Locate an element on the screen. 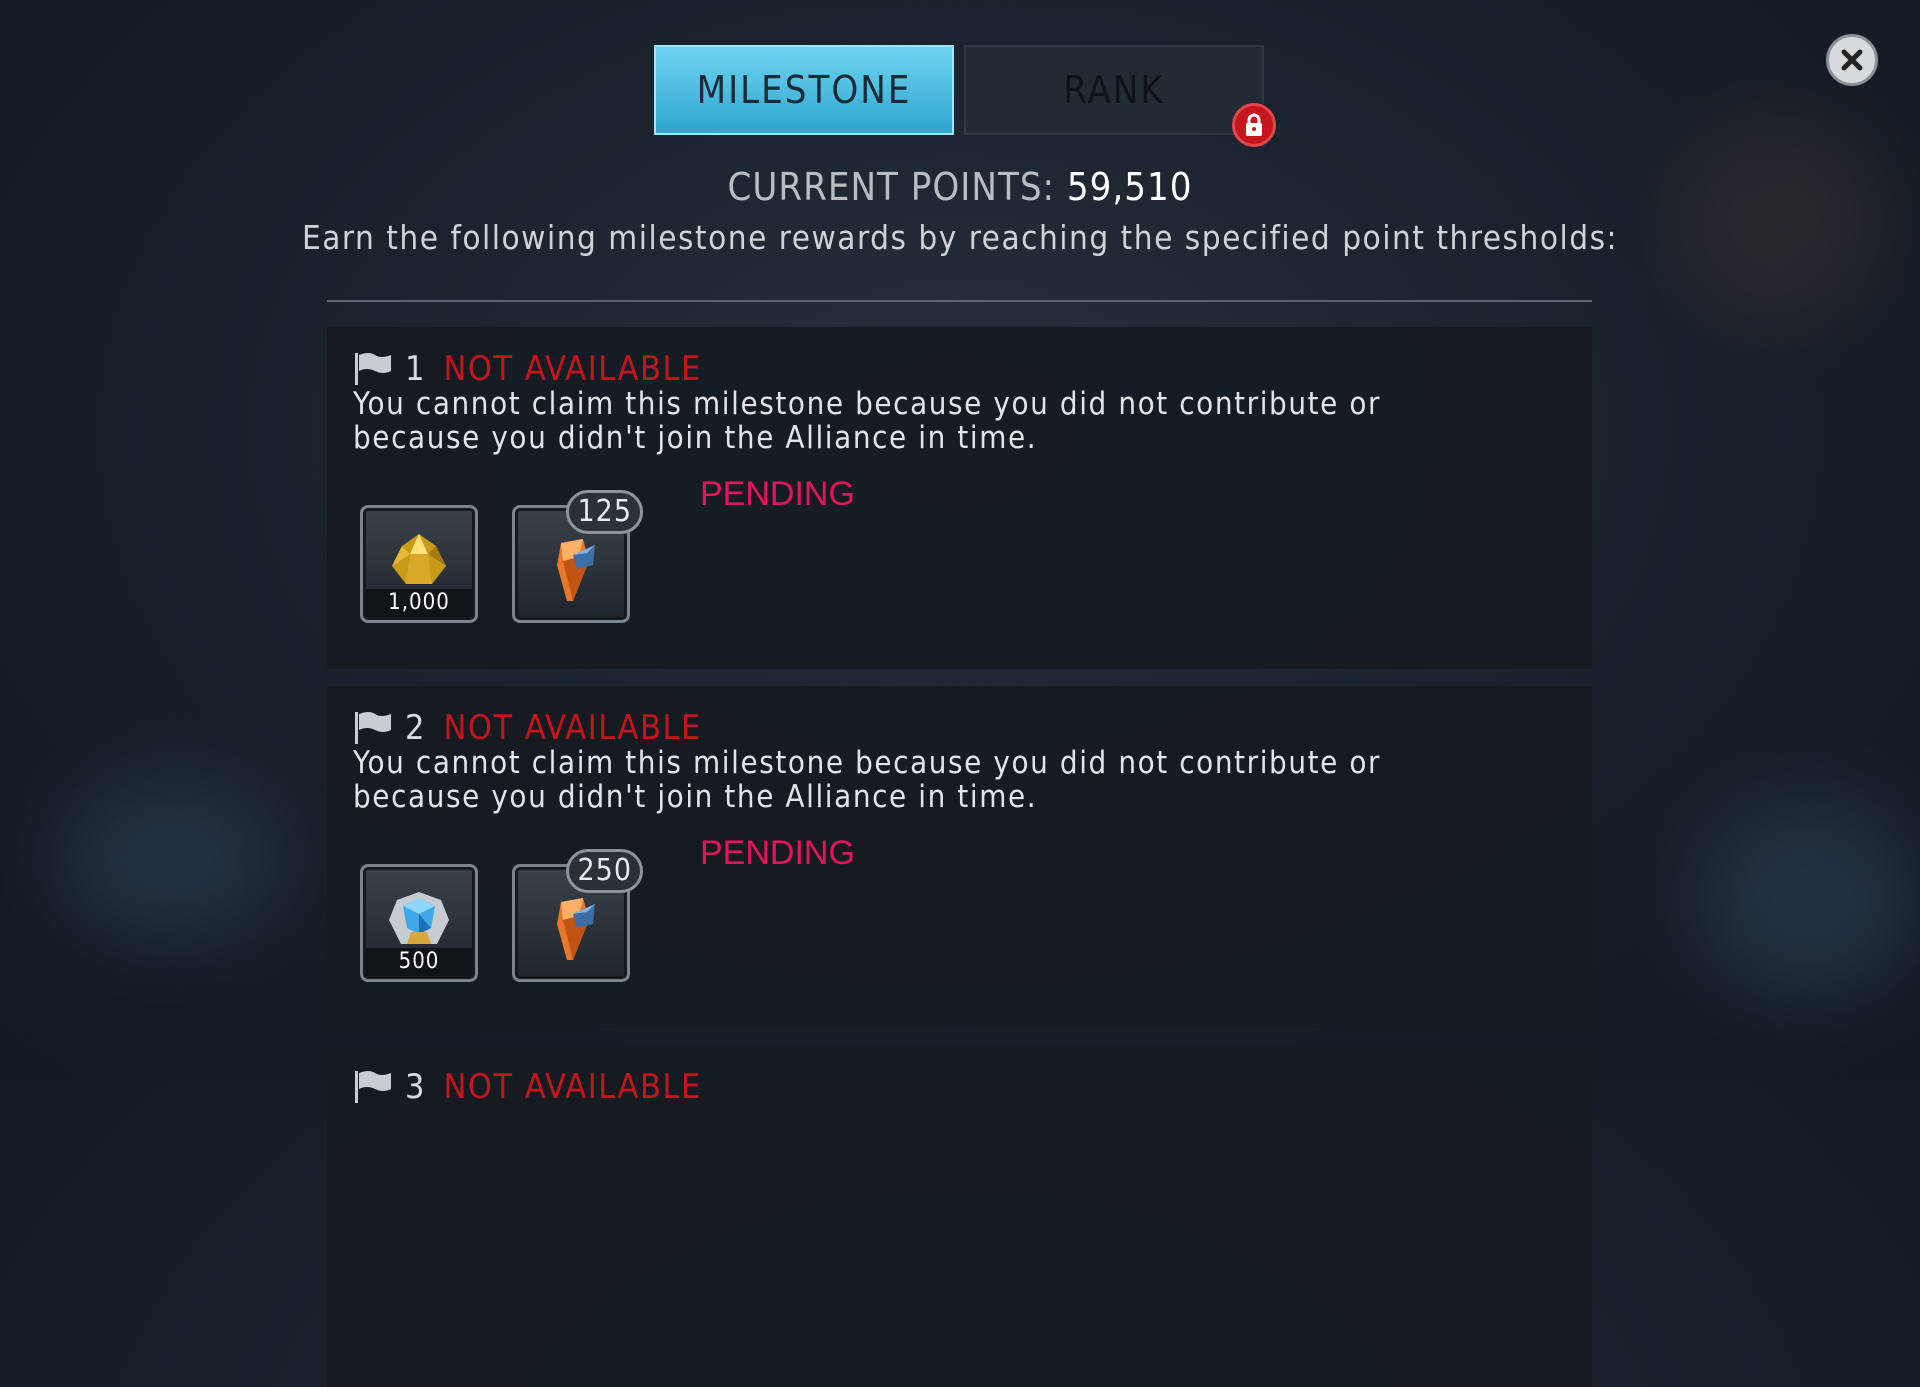 This screenshot has height=1387, width=1920. reward-count-badge: 250 is located at coordinates (604, 871).